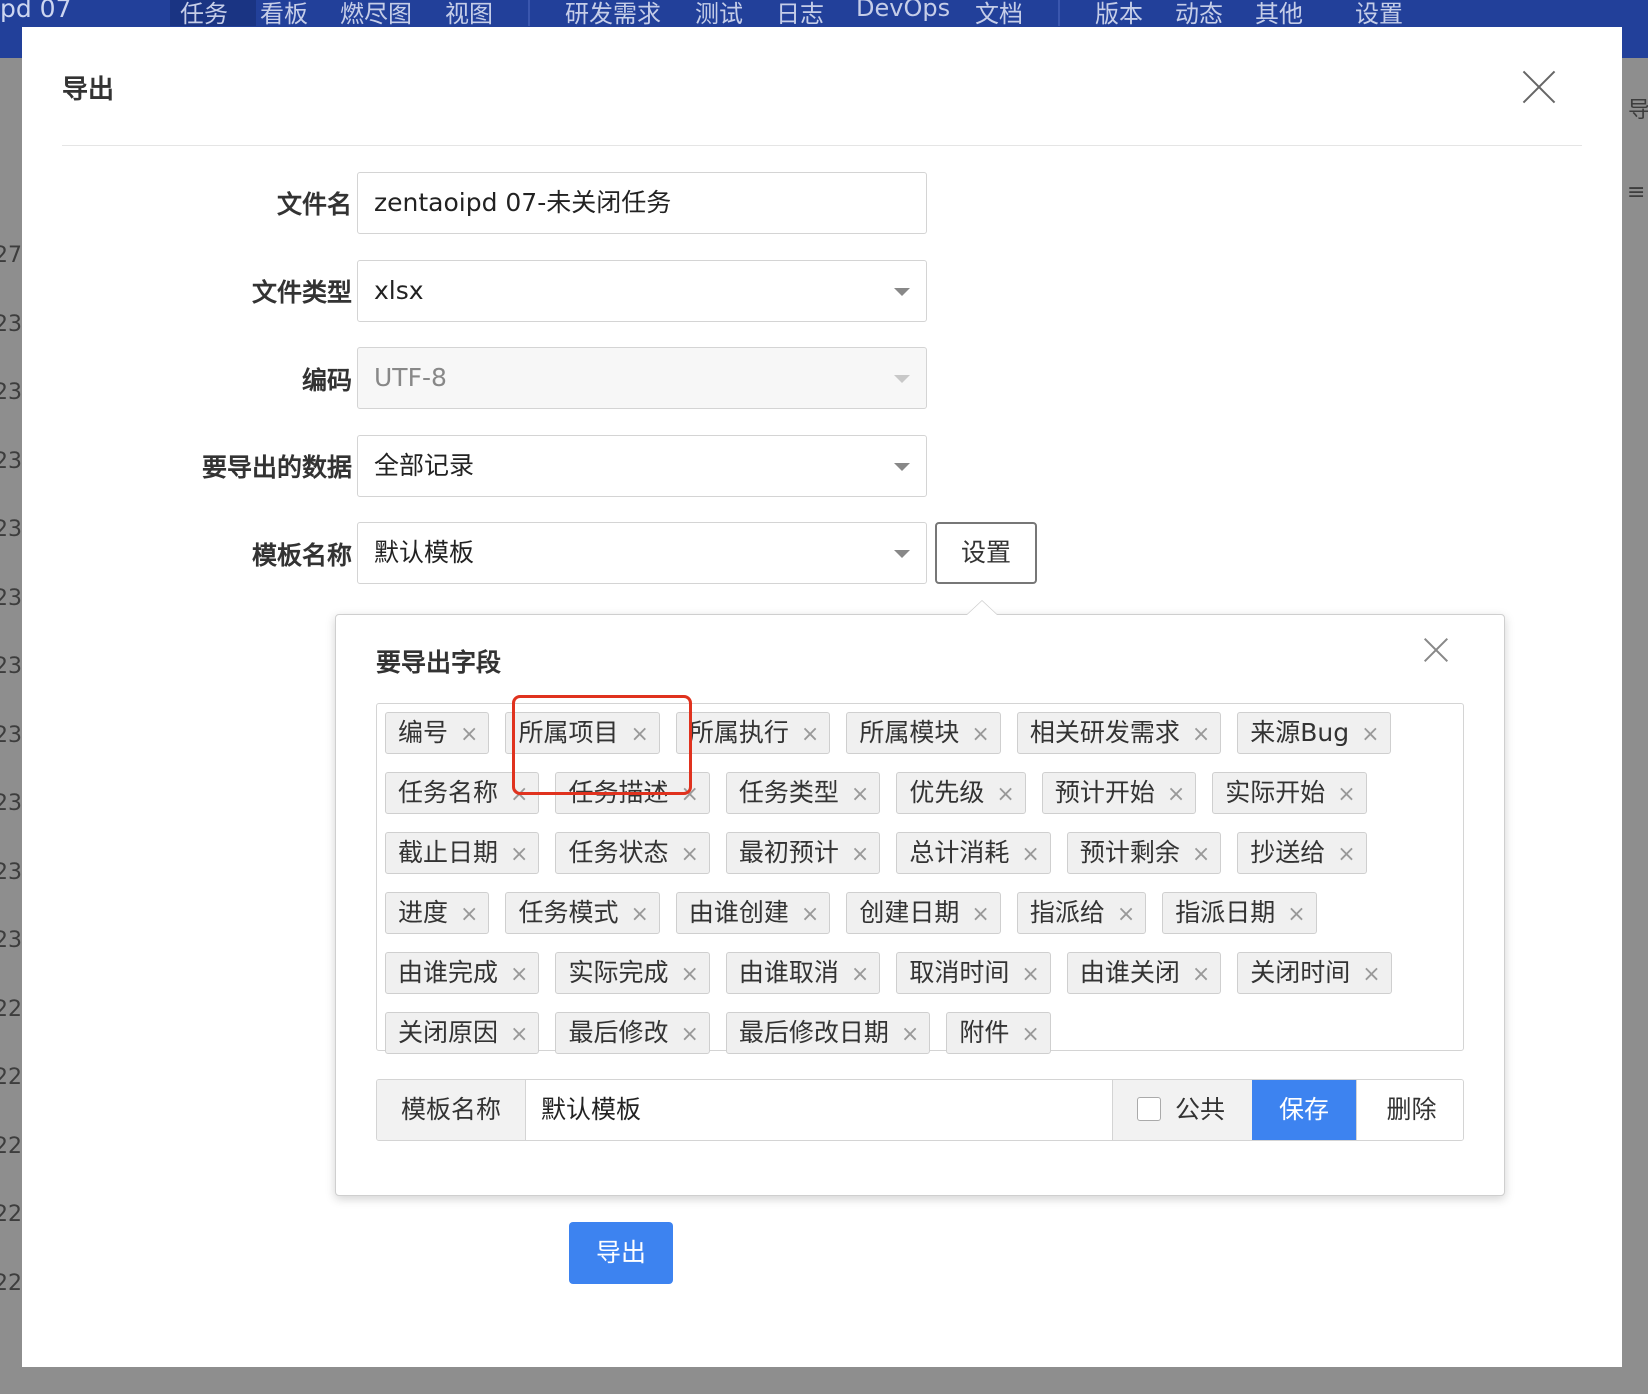 The width and height of the screenshot is (1648, 1394). What do you see at coordinates (1144, 973) in the screenshot?
I see `field-tag: 由谁关闭 ×` at bounding box center [1144, 973].